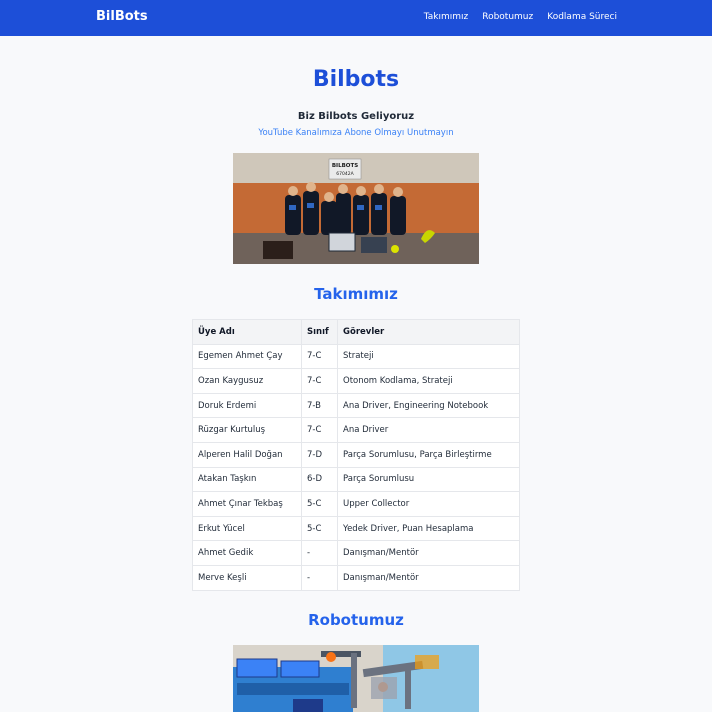 This screenshot has width=712, height=712. I want to click on table-row: Merve Keşli - Danışman/Mentör, so click(356, 577).